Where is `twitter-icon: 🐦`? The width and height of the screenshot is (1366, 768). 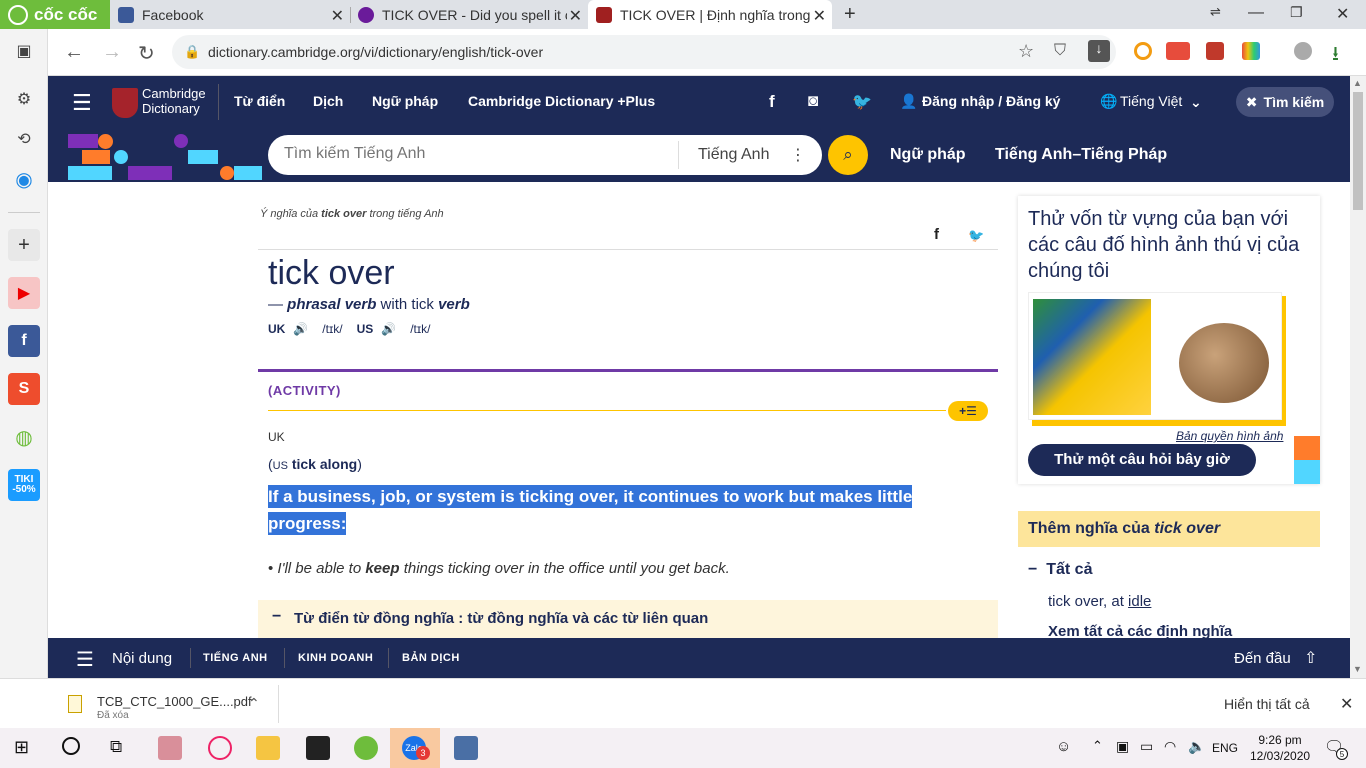
twitter-icon: 🐦 is located at coordinates (862, 102).